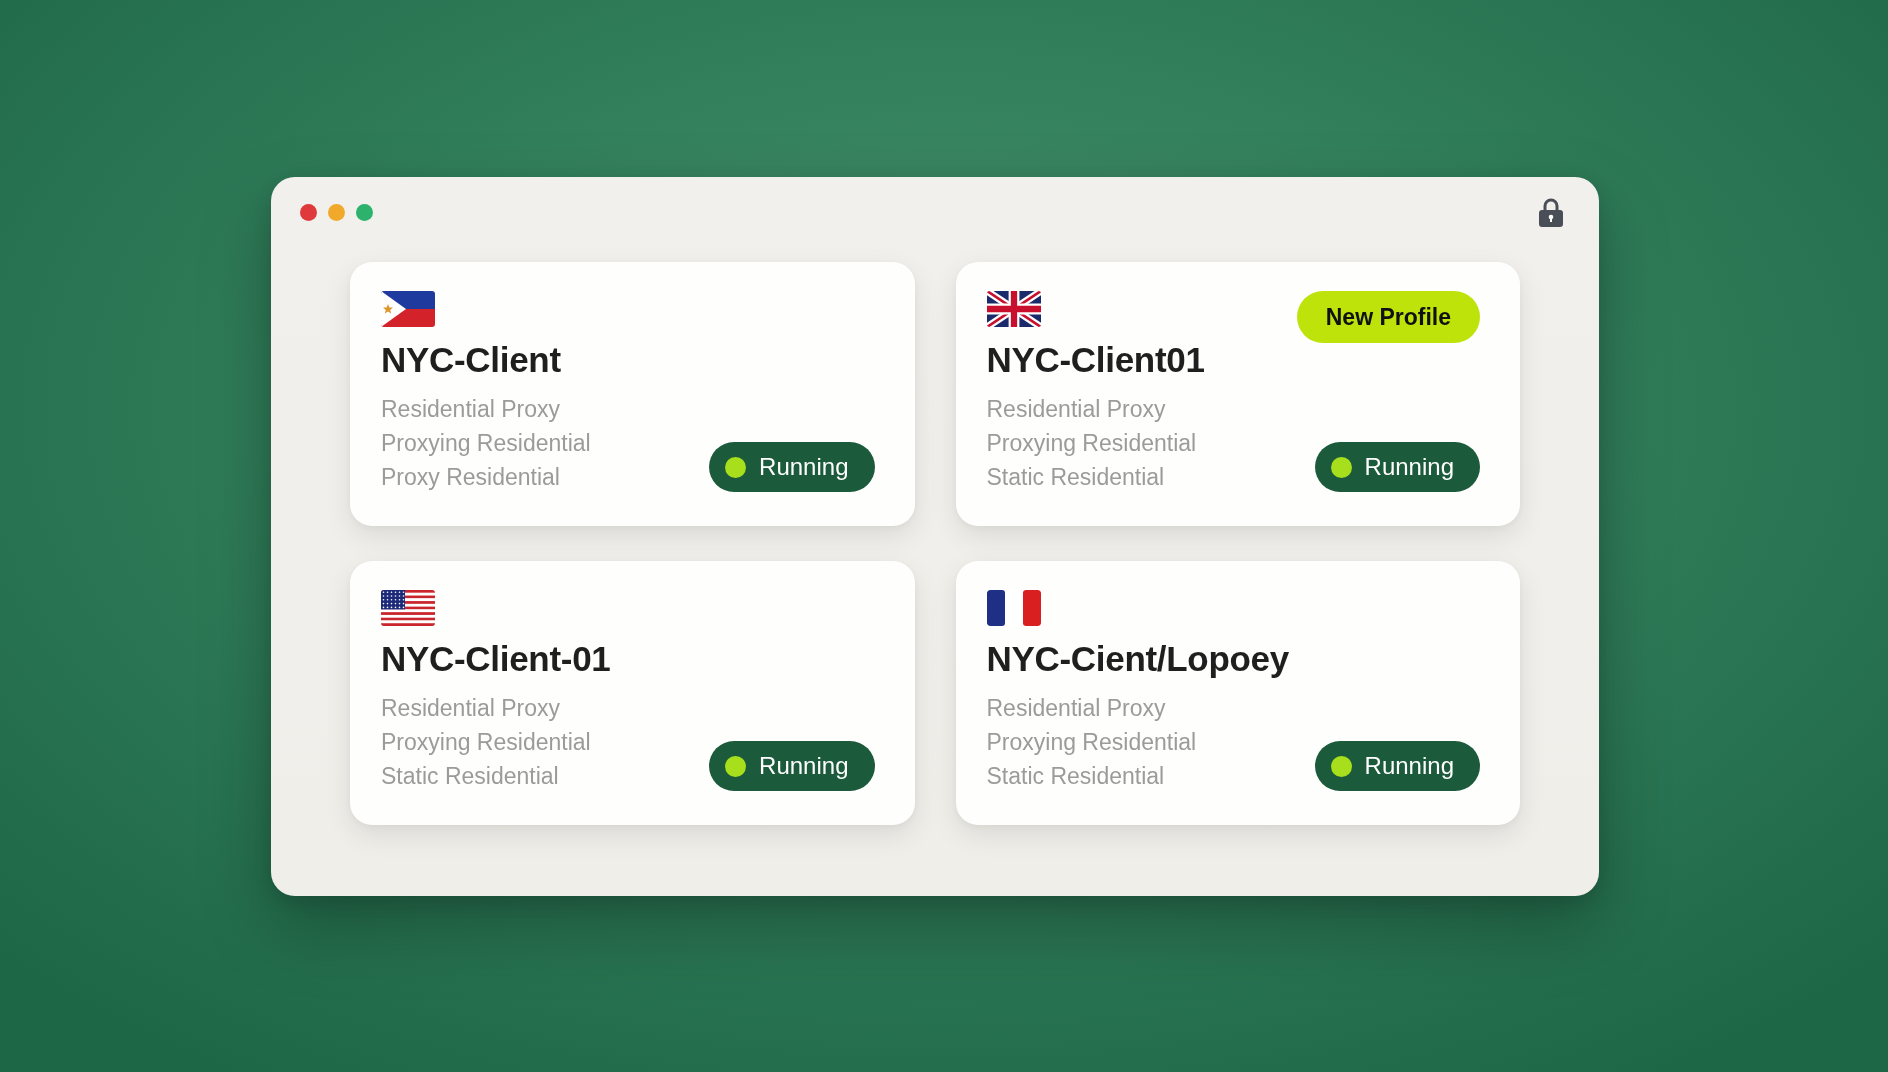 Image resolution: width=1888 pixels, height=1072 pixels. Describe the element at coordinates (336, 212) in the screenshot. I see `minimize-dot-icon` at that location.